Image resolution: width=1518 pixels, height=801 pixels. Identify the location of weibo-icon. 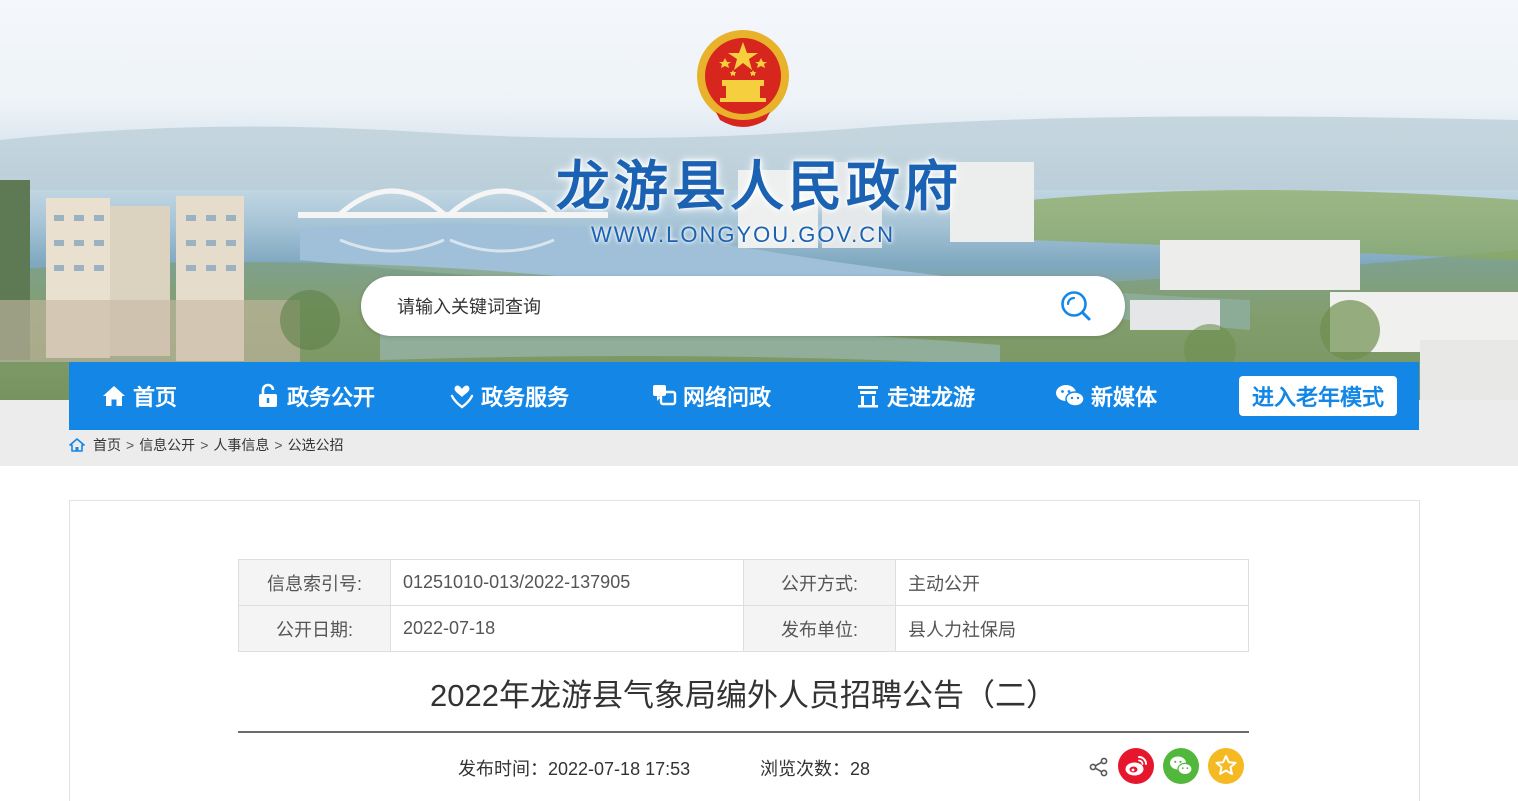
(1136, 766).